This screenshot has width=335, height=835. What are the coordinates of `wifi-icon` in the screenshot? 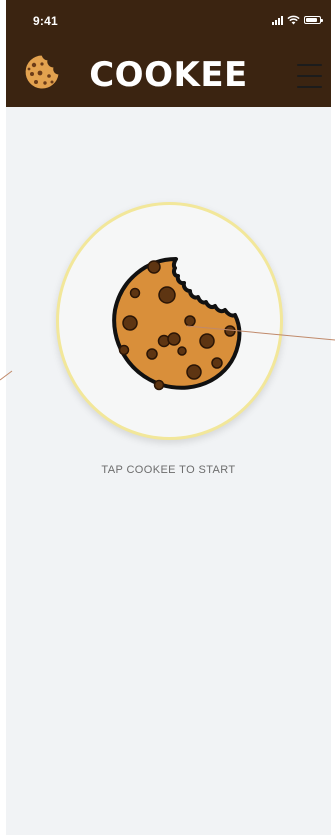 It's located at (293, 20).